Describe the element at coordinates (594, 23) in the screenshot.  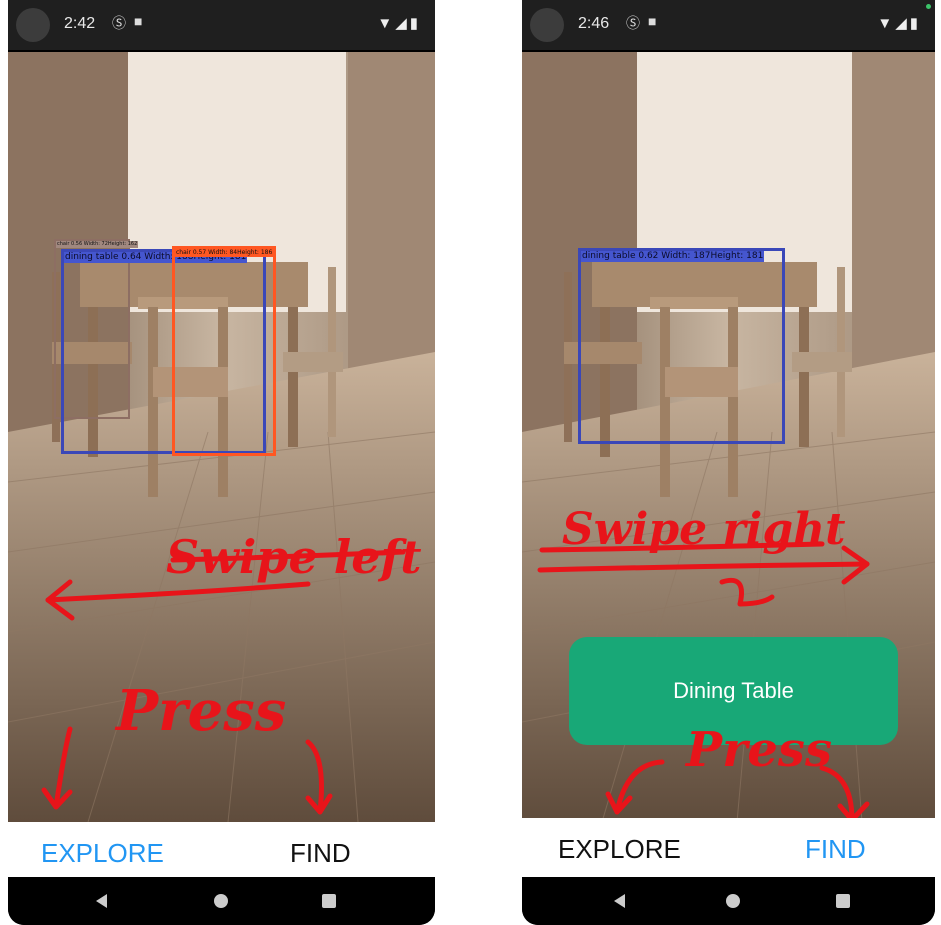
I see `status-time: 2:46` at that location.